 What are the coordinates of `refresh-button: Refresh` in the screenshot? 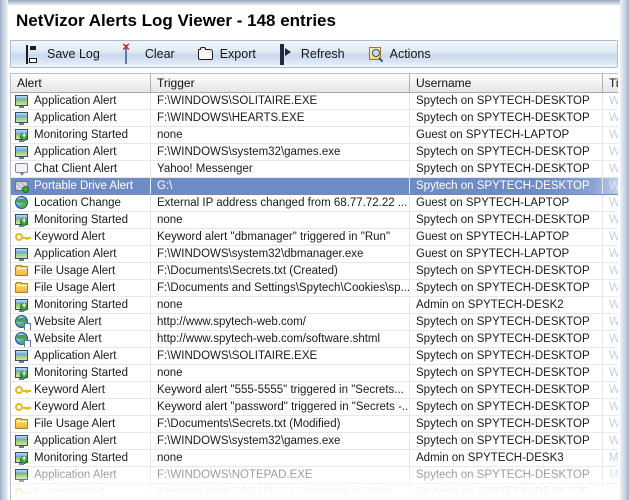 It's located at (315, 54).